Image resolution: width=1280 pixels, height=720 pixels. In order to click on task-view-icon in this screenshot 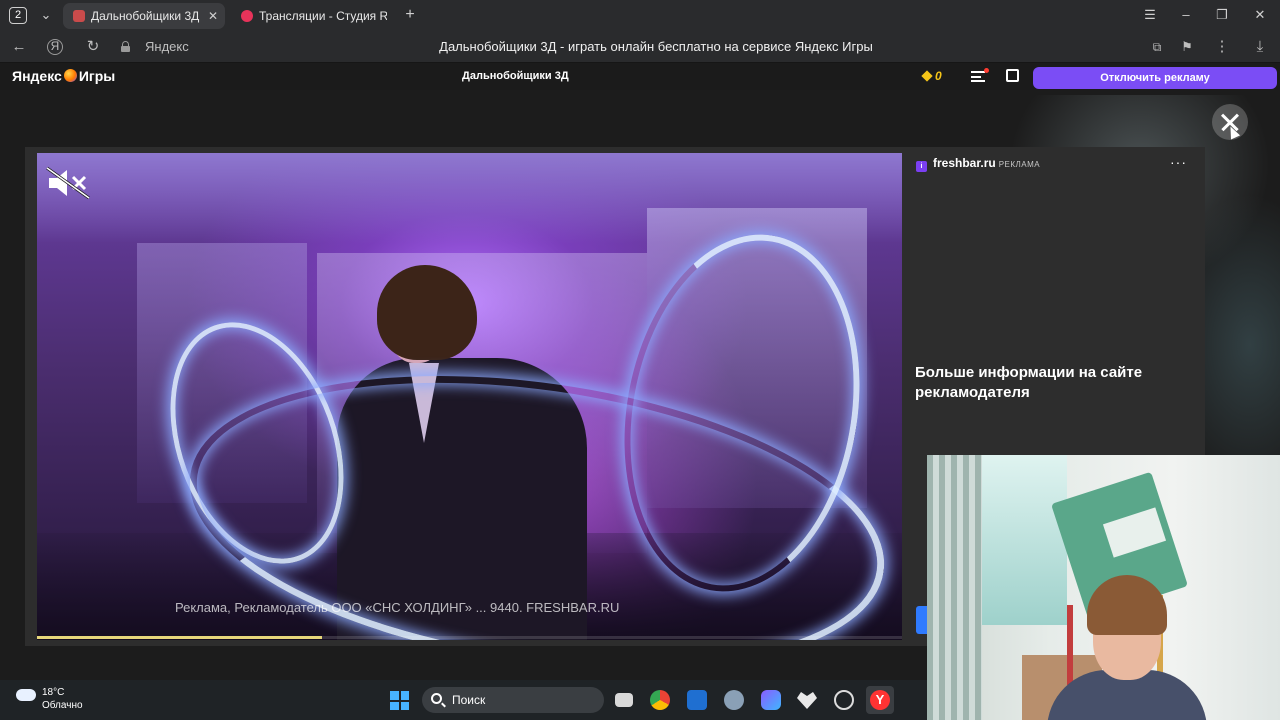, I will do `click(624, 700)`.